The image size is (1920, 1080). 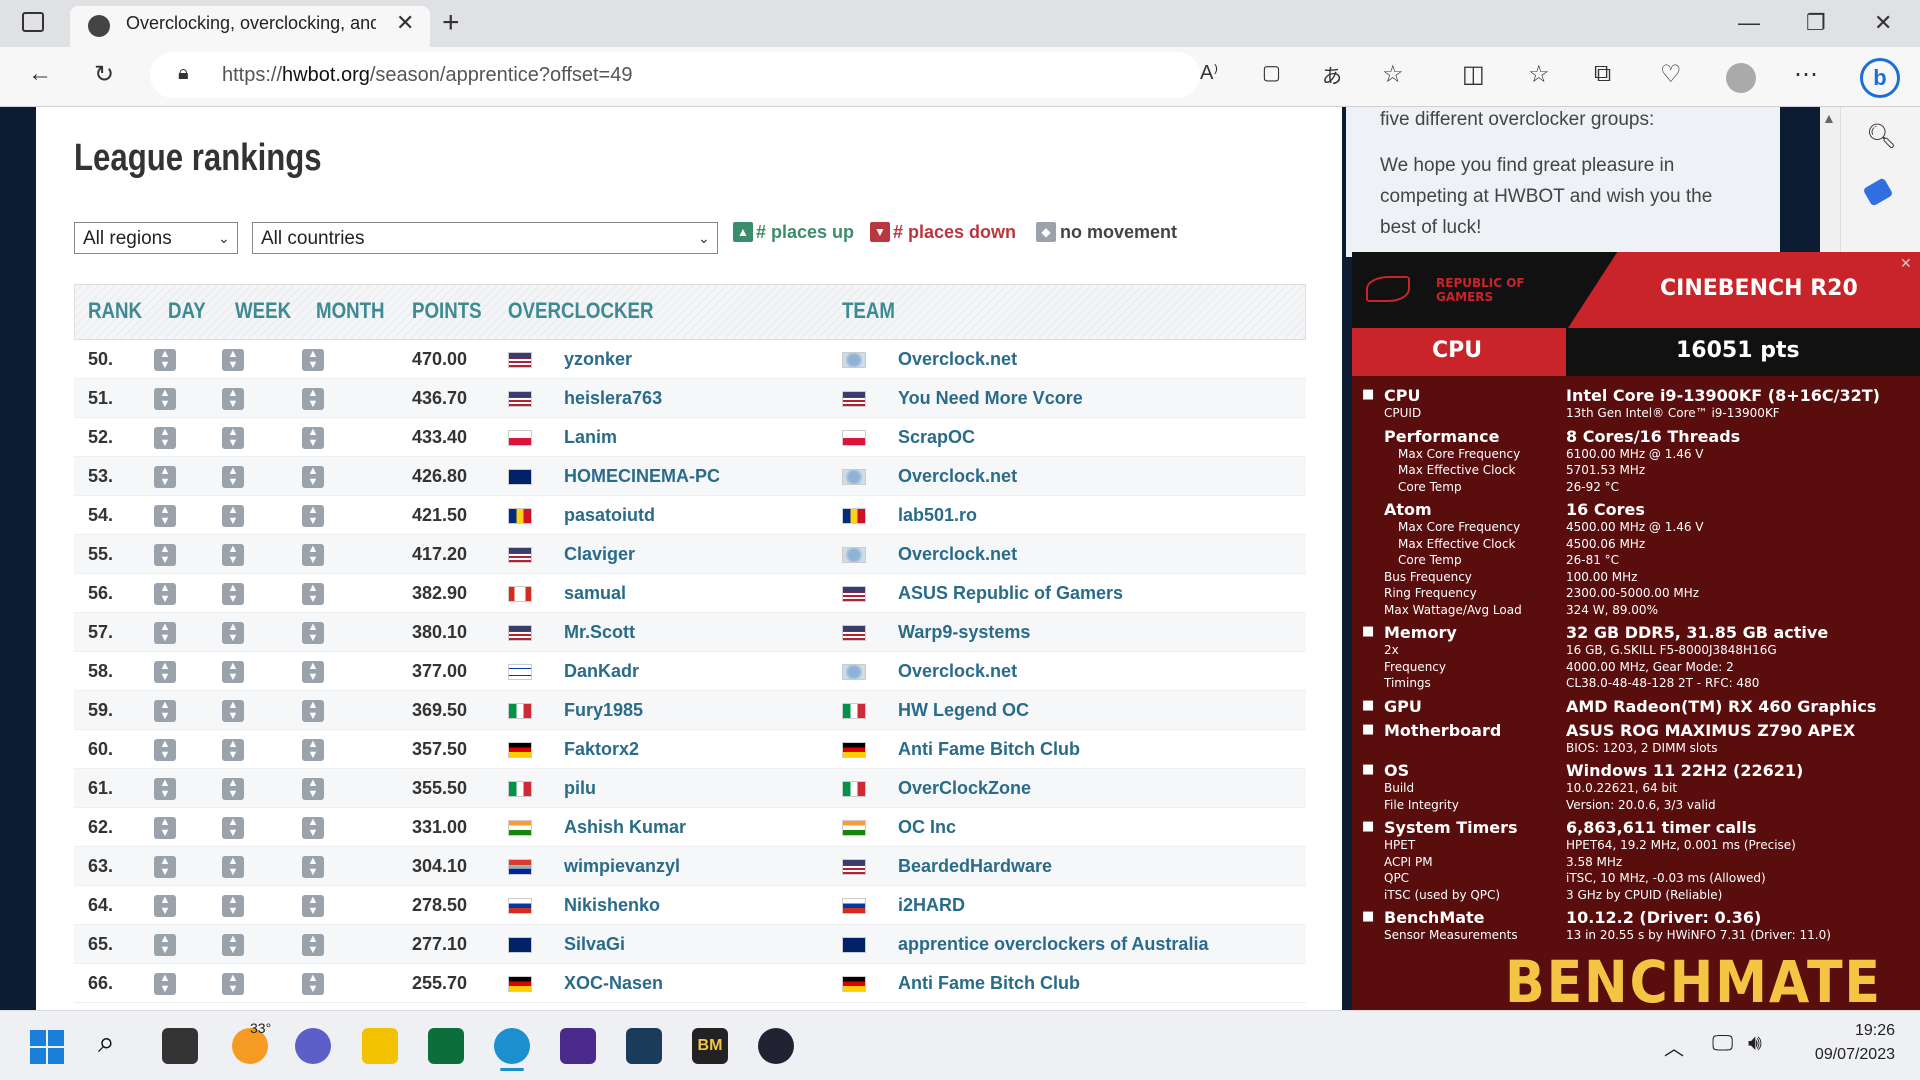 What do you see at coordinates (1622, 788) in the screenshot?
I see `bm-value: 10.0.22621, 64 bit` at bounding box center [1622, 788].